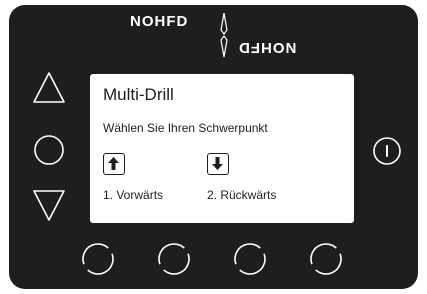  I want to click on option-backward-label: 2. Rückwärts, so click(241, 195).